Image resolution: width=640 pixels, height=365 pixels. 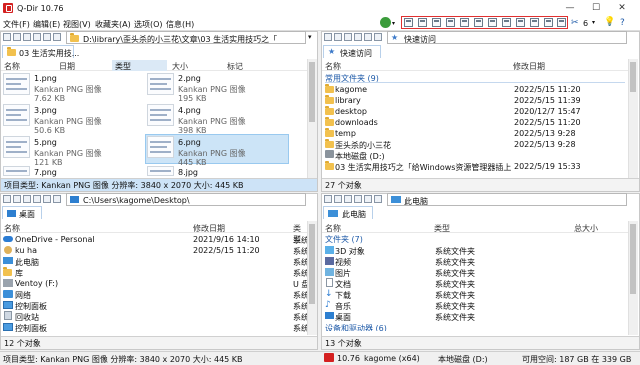 I want to click on col-total-size: 总大小, so click(x=586, y=228).